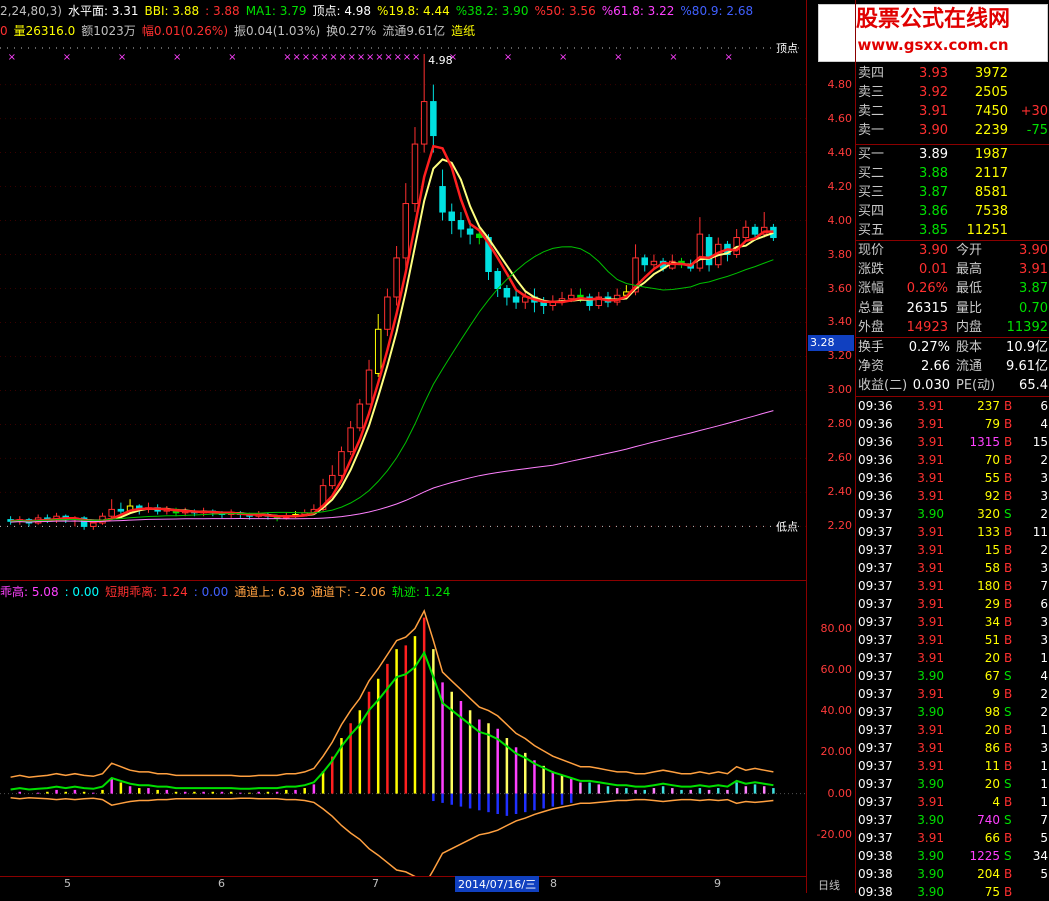 The height and width of the screenshot is (901, 1049). I want to click on price-tick-label: 4.80, so click(840, 84).